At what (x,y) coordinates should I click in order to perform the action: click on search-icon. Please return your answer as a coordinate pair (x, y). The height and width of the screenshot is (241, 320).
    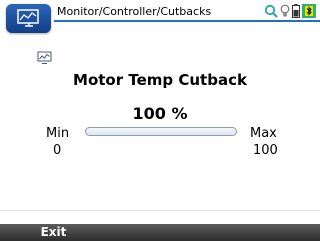
    Looking at the image, I should click on (271, 11).